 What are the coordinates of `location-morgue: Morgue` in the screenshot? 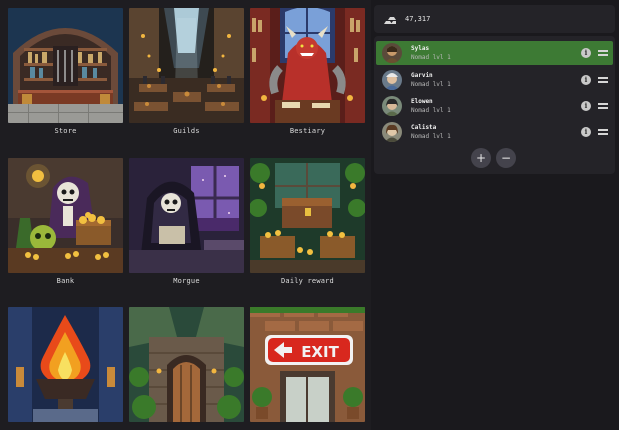 It's located at (186, 221).